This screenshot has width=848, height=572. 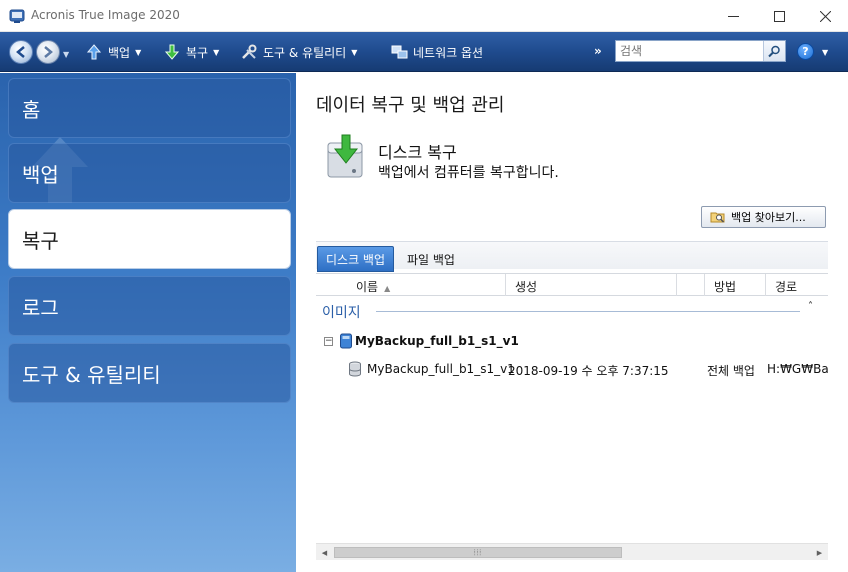 What do you see at coordinates (105, 15) in the screenshot?
I see `window-title: Acronis True Image 2020` at bounding box center [105, 15].